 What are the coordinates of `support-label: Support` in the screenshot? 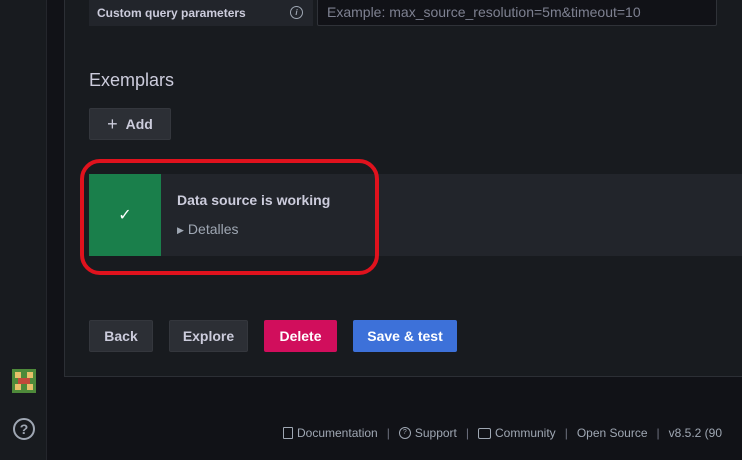 It's located at (435, 433).